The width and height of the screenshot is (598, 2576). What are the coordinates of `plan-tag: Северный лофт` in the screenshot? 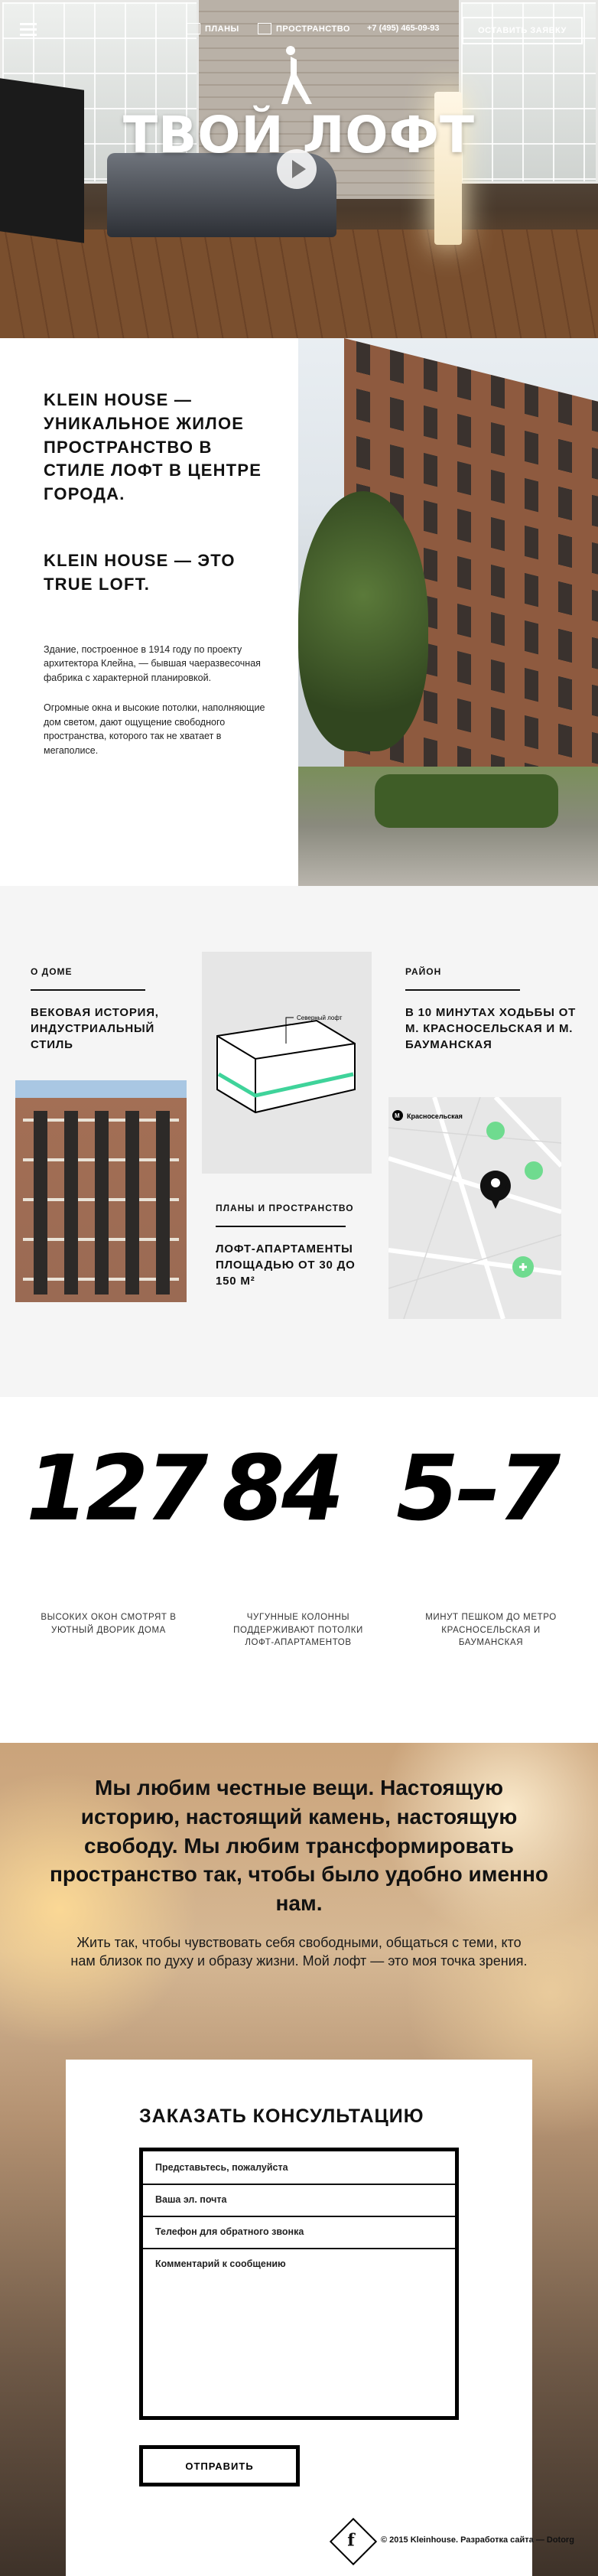 It's located at (320, 1018).